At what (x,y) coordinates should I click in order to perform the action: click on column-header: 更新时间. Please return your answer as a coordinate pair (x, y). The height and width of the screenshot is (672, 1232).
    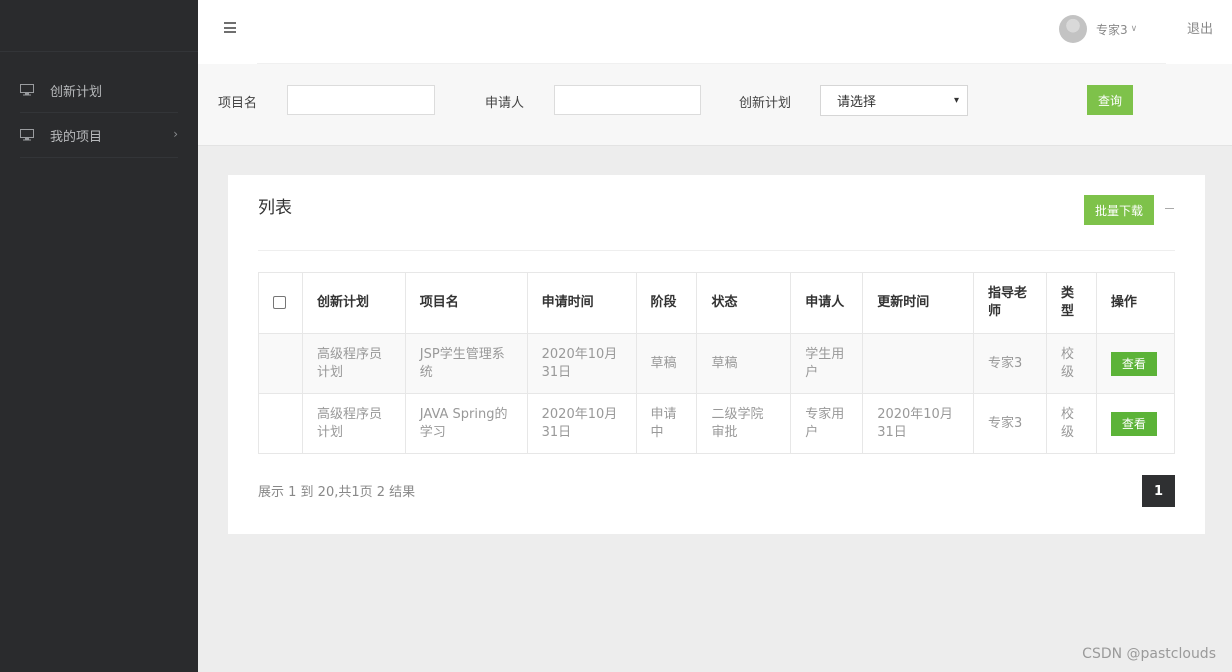
    Looking at the image, I should click on (918, 303).